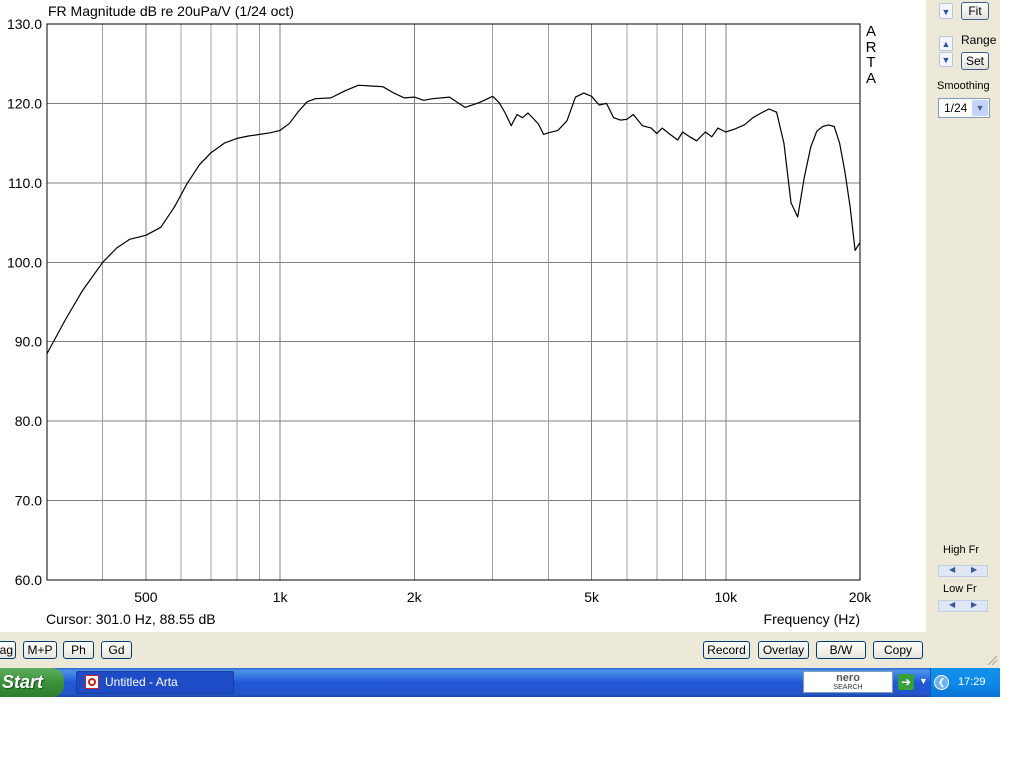 The image size is (1024, 768). I want to click on cursor-readout: Cursor: 301.0 Hz, 88.55 dB, so click(131, 619).